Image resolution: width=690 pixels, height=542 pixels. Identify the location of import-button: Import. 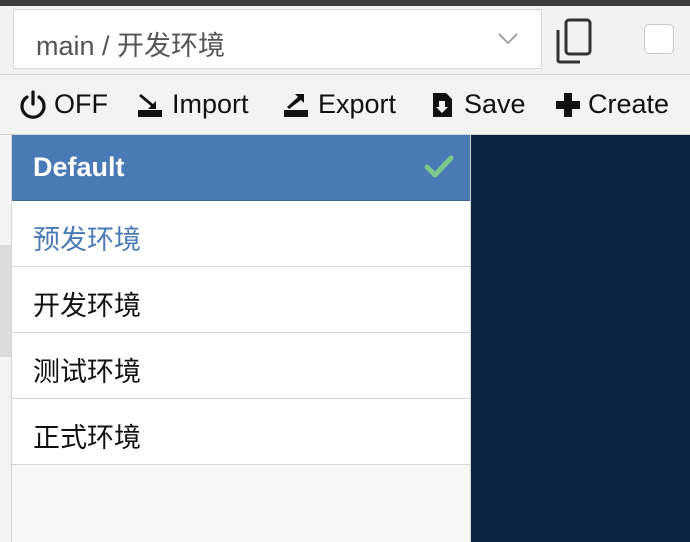
(192, 104).